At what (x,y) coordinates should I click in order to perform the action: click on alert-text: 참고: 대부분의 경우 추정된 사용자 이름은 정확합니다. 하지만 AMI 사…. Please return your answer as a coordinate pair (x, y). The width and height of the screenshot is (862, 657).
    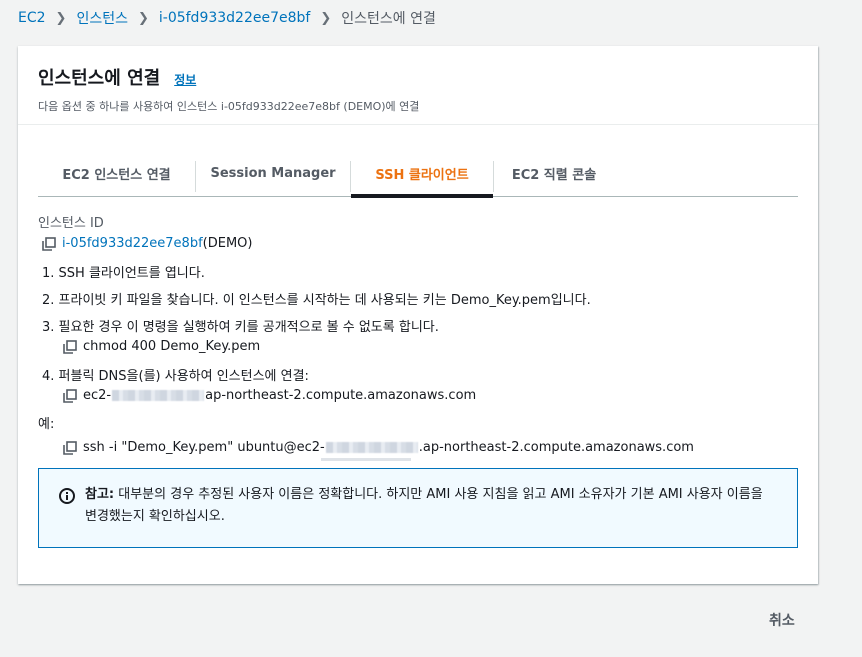
    Looking at the image, I should click on (431, 515).